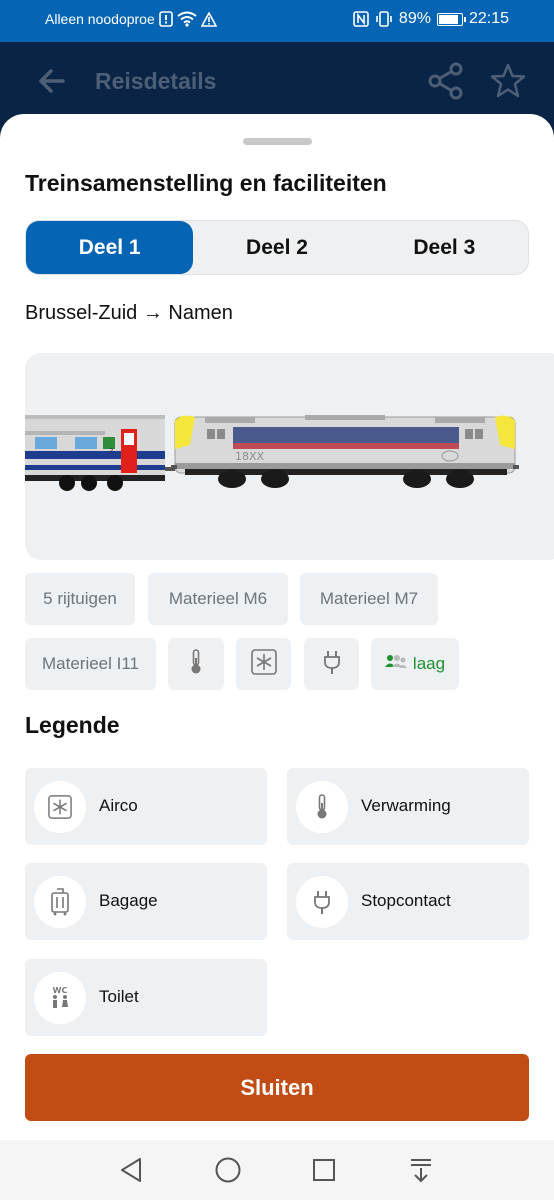 The image size is (554, 1200). I want to click on chip-power, so click(331, 664).